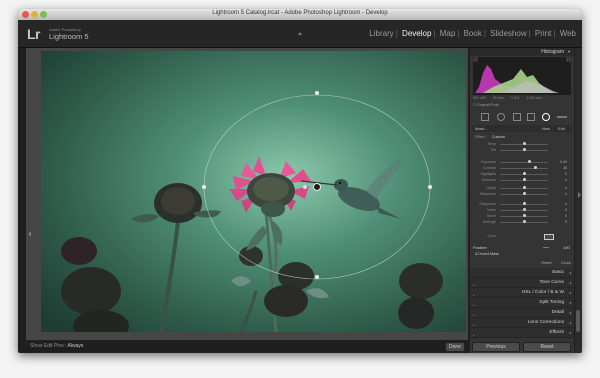 The width and height of the screenshot is (600, 378). What do you see at coordinates (522, 303) in the screenshot?
I see `section-split-toning: ▸ Split Toning ◂` at bounding box center [522, 303].